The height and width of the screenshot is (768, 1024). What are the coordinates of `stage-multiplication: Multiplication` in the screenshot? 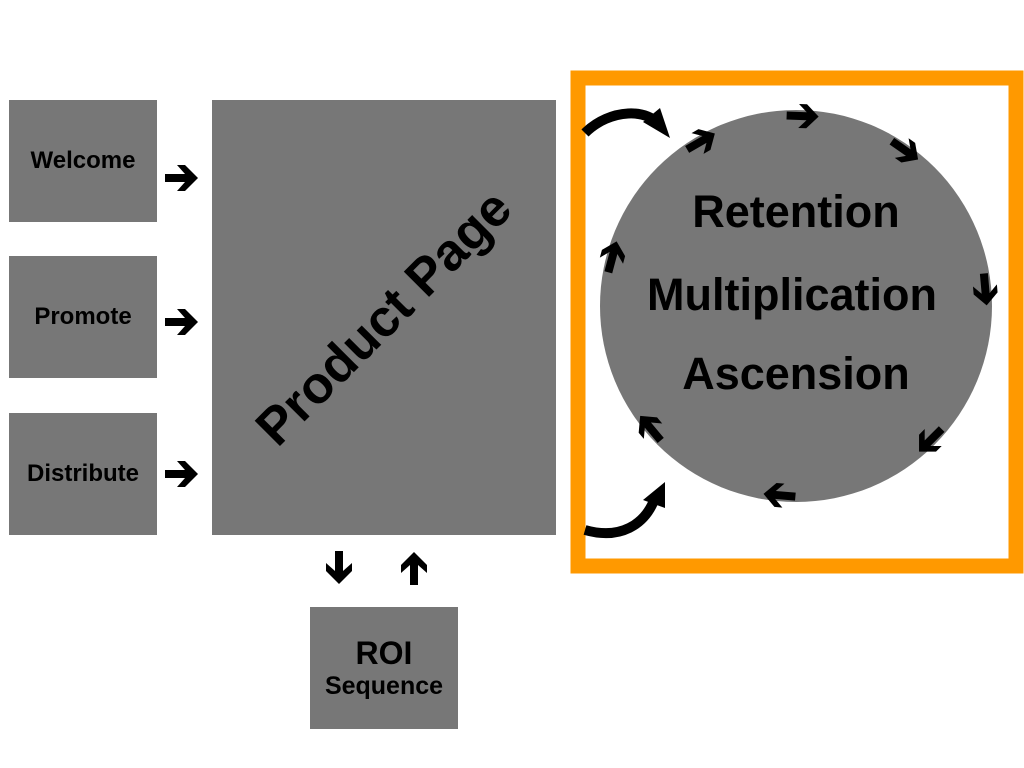 It's located at (792, 294).